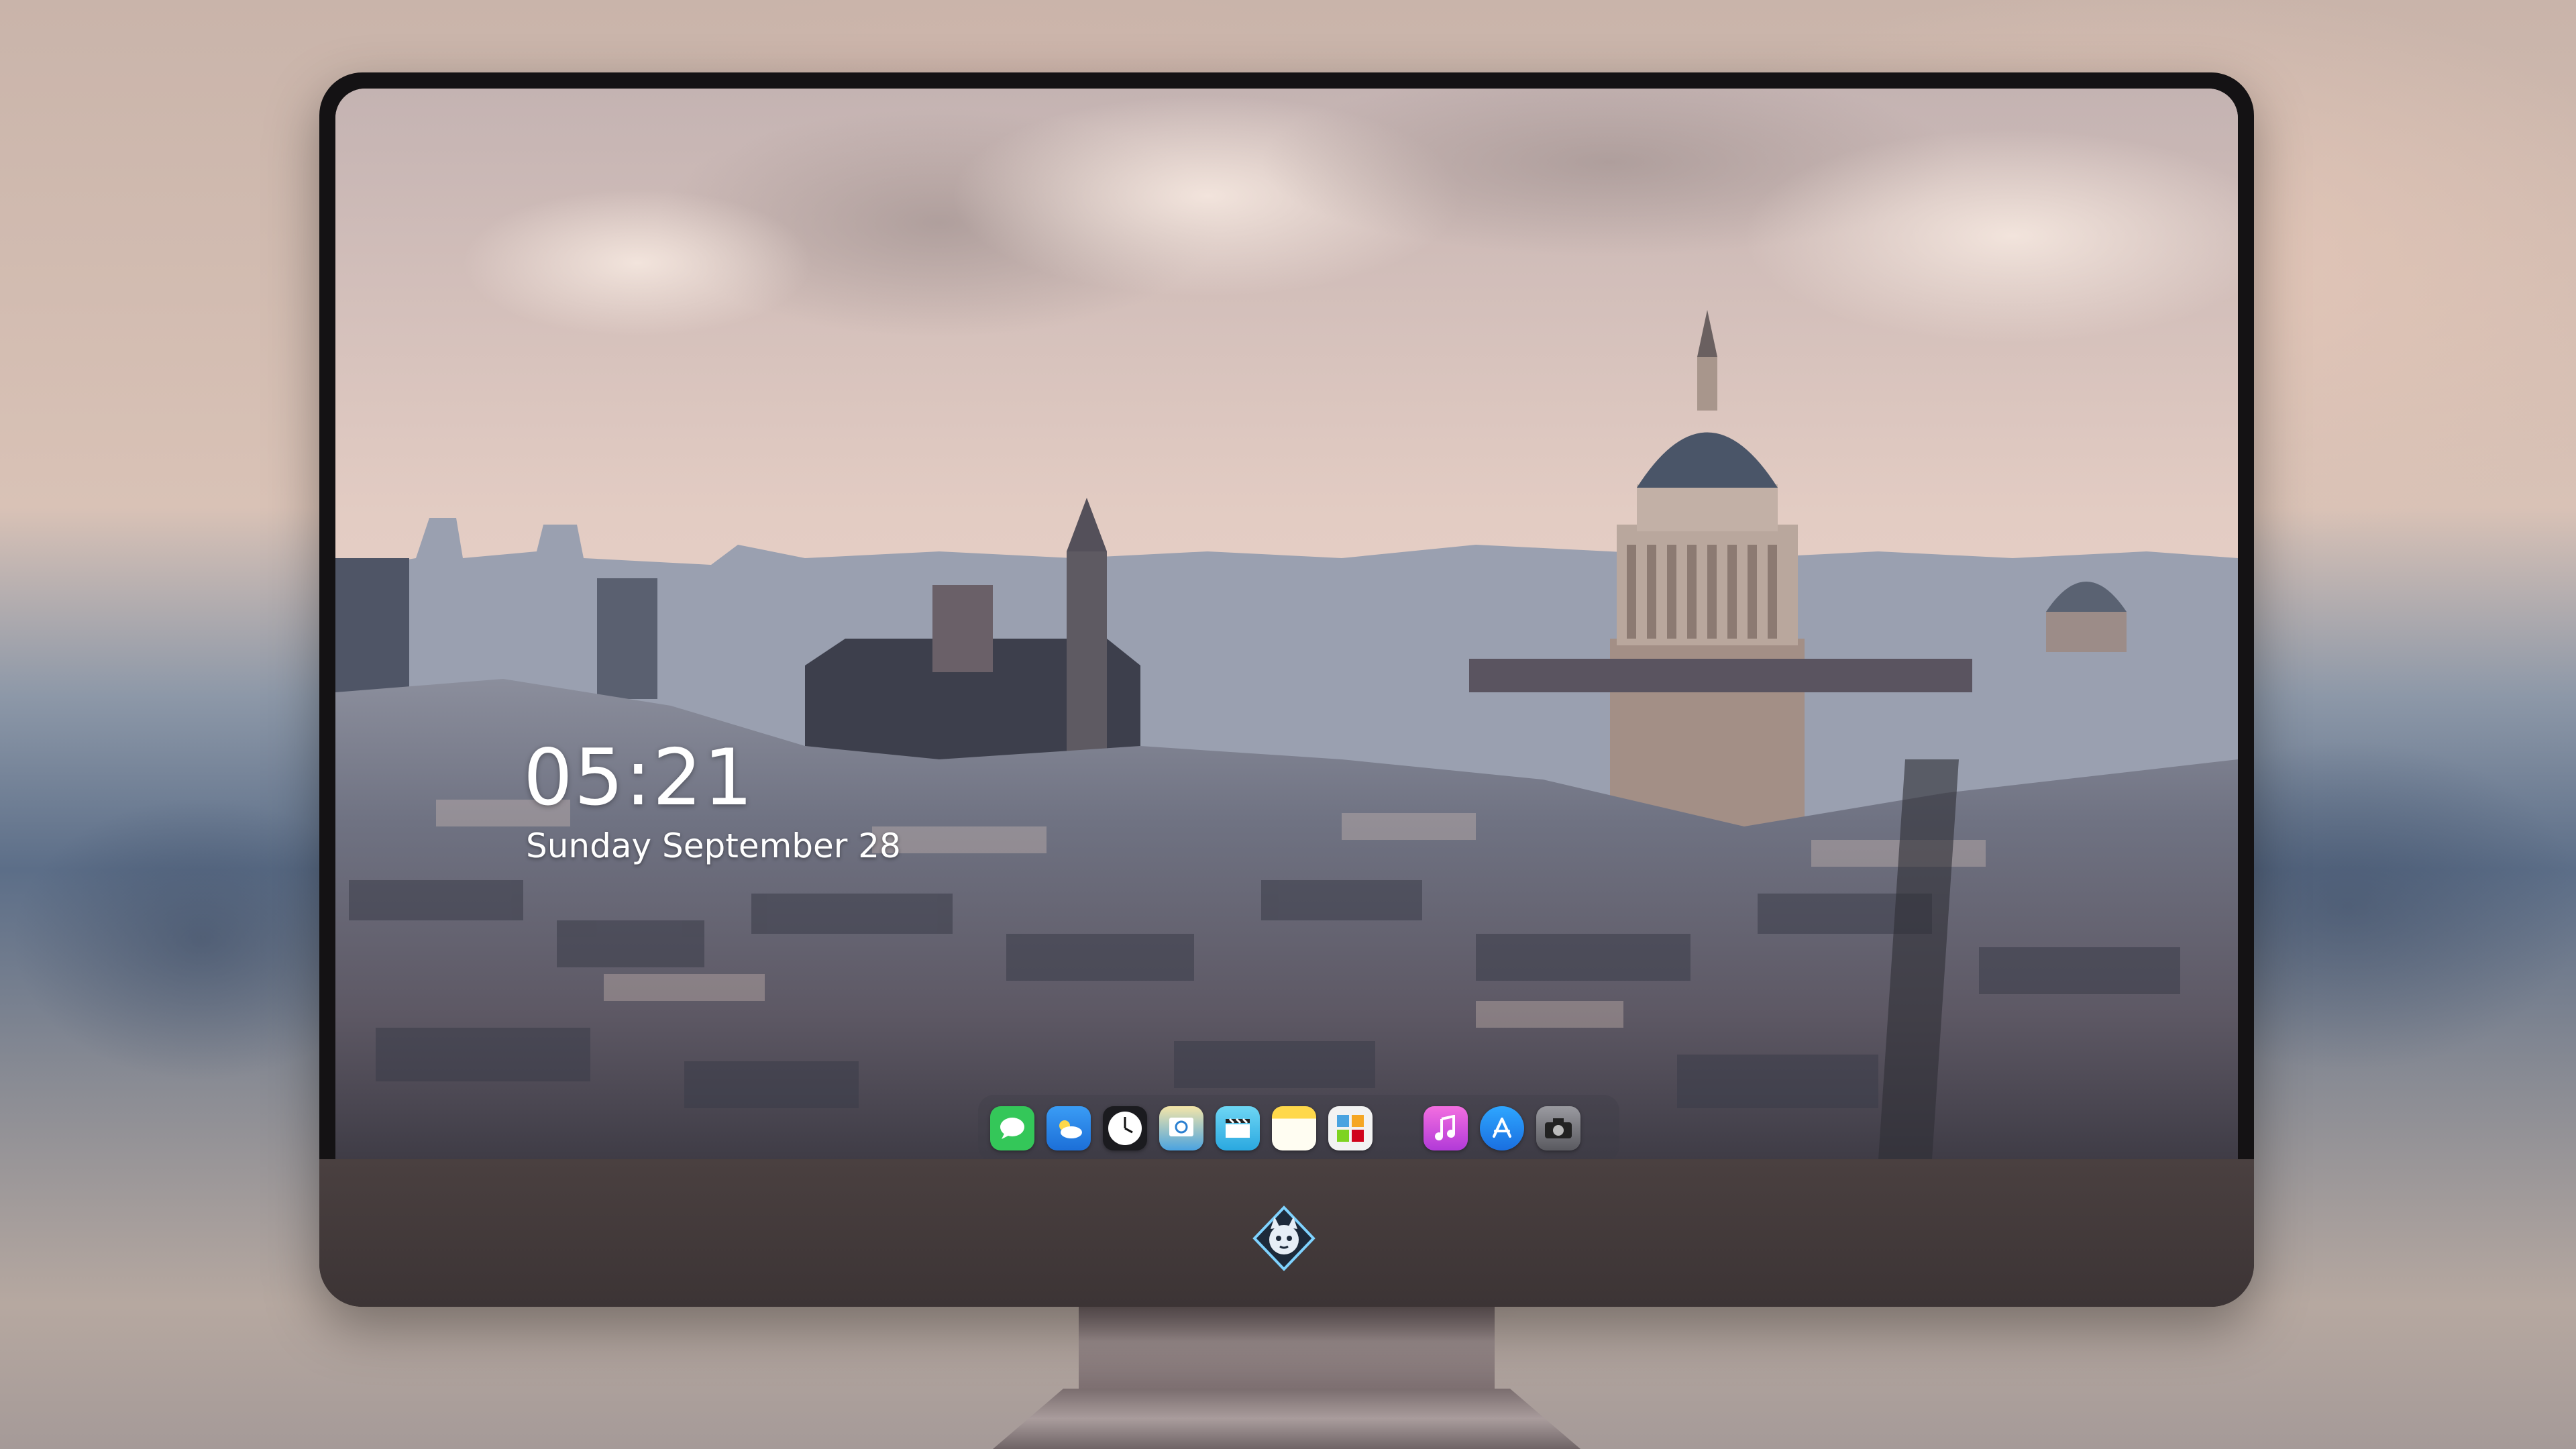 The width and height of the screenshot is (2576, 1449). I want to click on weather-icon, so click(1068, 1128).